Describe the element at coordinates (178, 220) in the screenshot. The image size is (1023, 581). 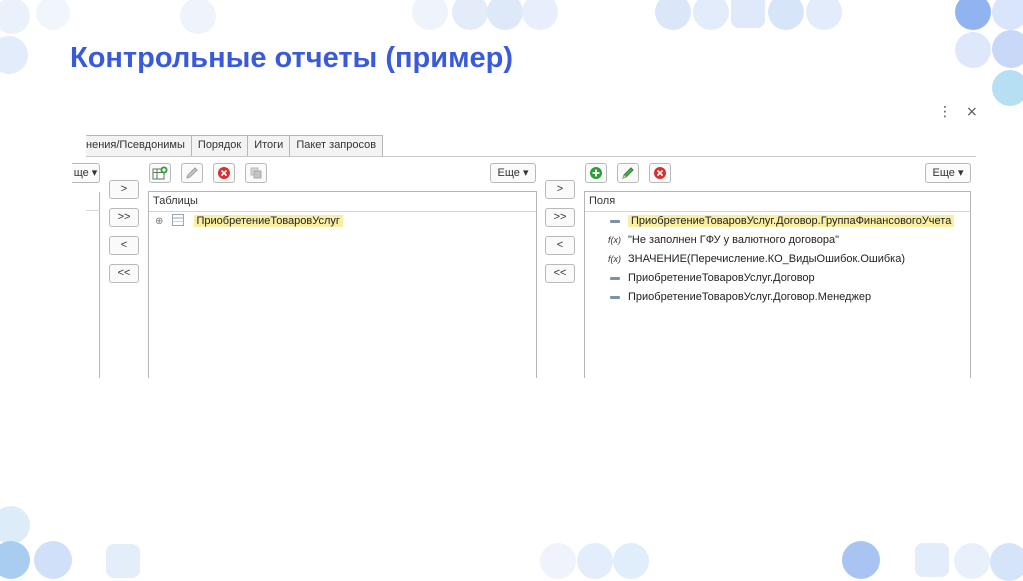
I see `table-icon` at that location.